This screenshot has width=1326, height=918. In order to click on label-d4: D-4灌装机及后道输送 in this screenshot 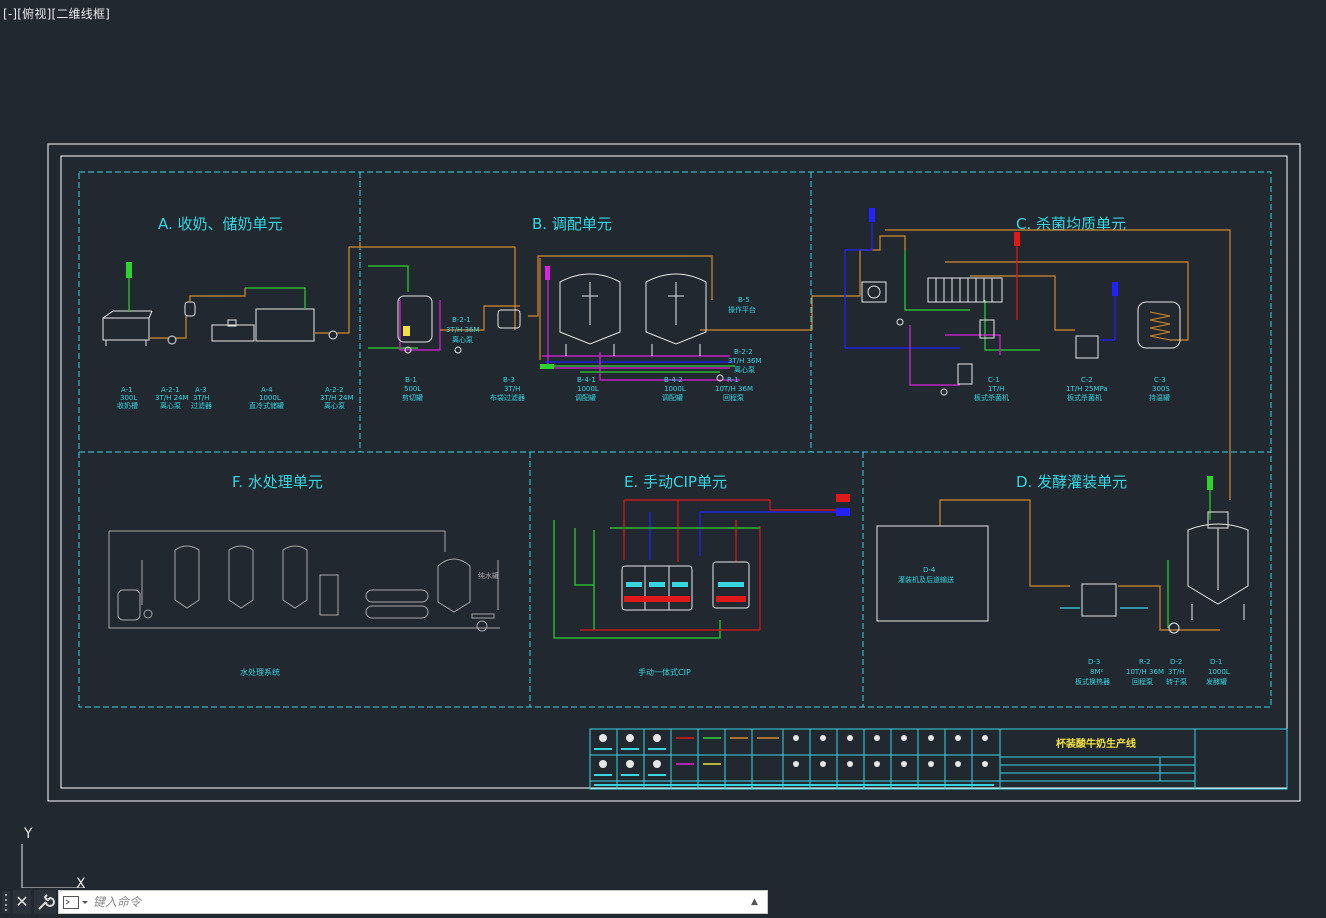, I will do `click(926, 575)`.